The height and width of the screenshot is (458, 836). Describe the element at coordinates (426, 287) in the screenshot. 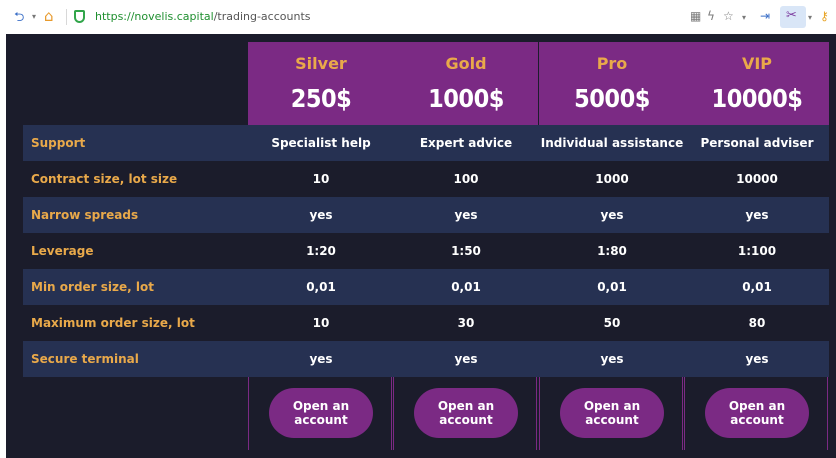

I see `table-row: Min order size, lot 0,01 0,01 0,01 0,01` at that location.